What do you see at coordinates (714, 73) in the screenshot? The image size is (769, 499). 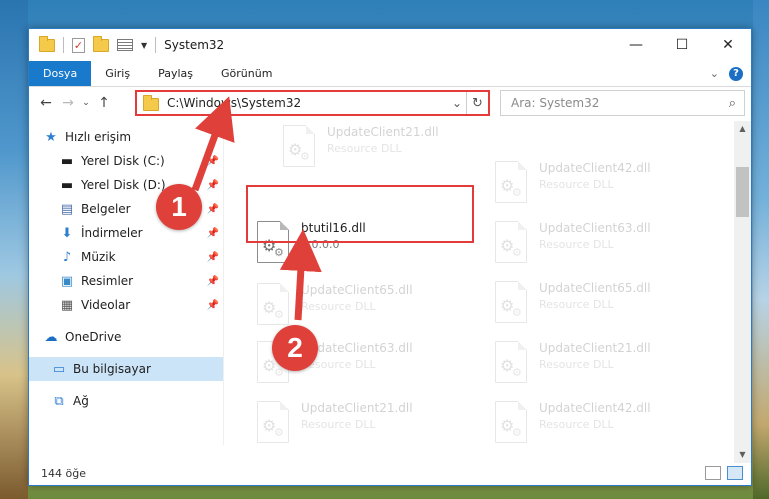 I see `expand-ribbon-chevron-icon: ⌄` at bounding box center [714, 73].